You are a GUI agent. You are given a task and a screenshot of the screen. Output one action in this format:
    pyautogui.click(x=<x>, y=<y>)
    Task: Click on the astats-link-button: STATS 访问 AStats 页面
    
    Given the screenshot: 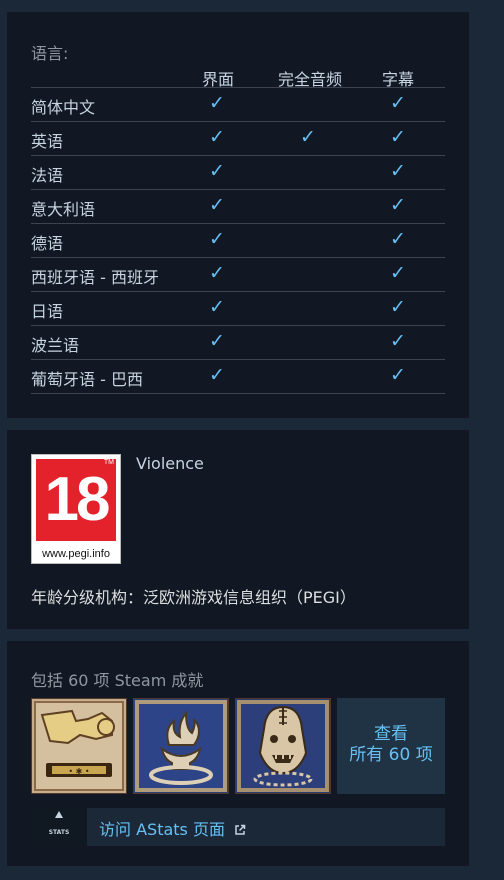 What is the action you would take?
    pyautogui.click(x=238, y=827)
    